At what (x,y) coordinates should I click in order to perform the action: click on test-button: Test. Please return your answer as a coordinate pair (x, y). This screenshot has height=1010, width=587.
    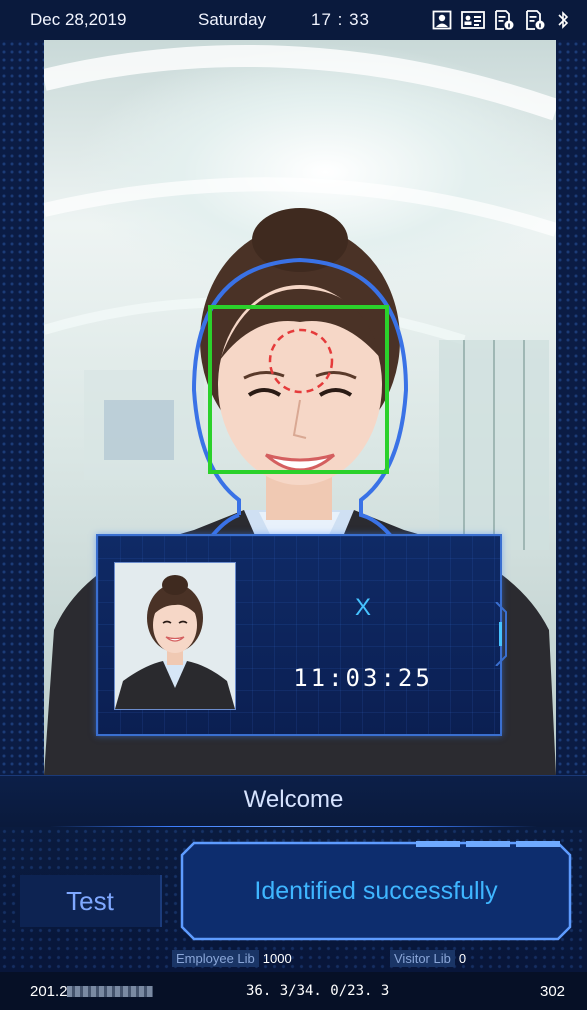
    Looking at the image, I should click on (91, 901).